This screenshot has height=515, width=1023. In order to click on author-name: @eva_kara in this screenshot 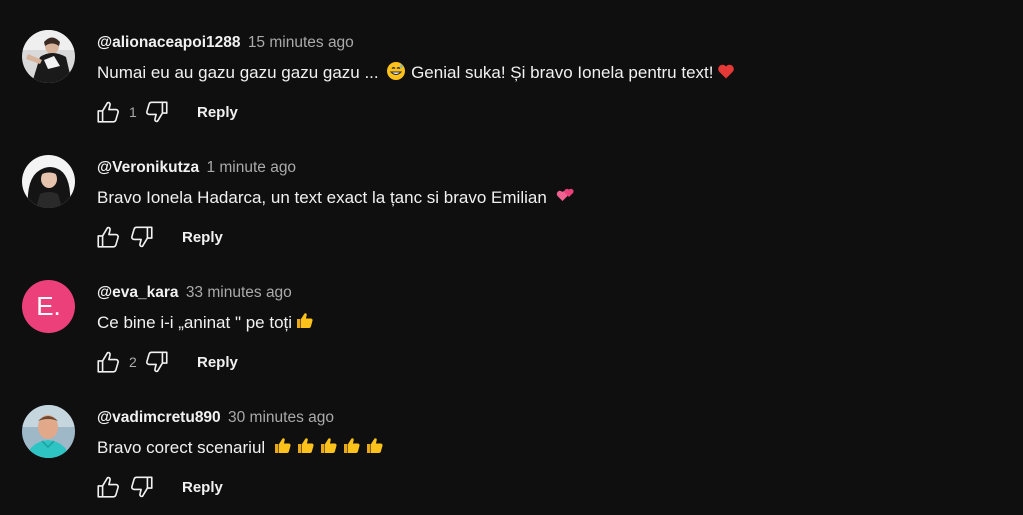, I will do `click(138, 292)`.